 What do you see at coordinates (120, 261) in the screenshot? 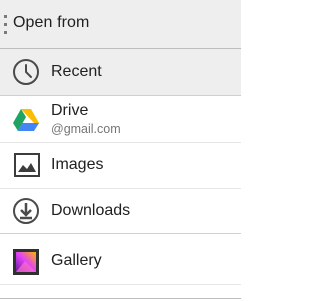
I see `root-item-gallery: Gallery` at bounding box center [120, 261].